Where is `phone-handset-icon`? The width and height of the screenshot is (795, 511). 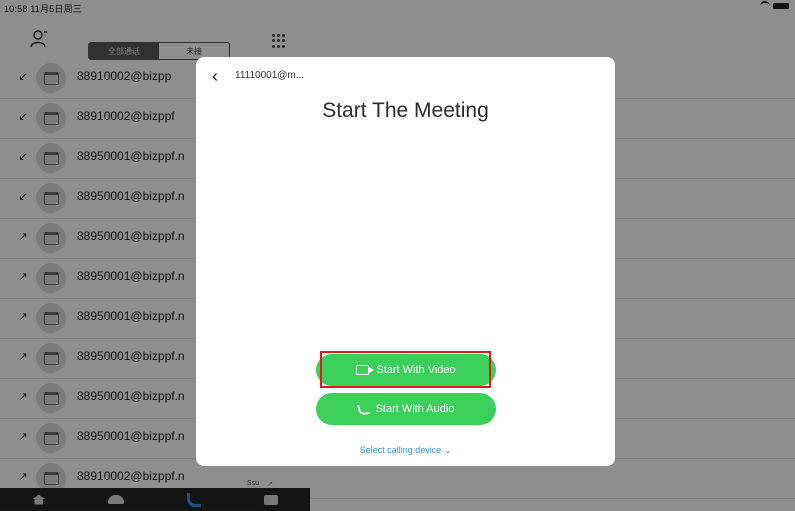 phone-handset-icon is located at coordinates (363, 409).